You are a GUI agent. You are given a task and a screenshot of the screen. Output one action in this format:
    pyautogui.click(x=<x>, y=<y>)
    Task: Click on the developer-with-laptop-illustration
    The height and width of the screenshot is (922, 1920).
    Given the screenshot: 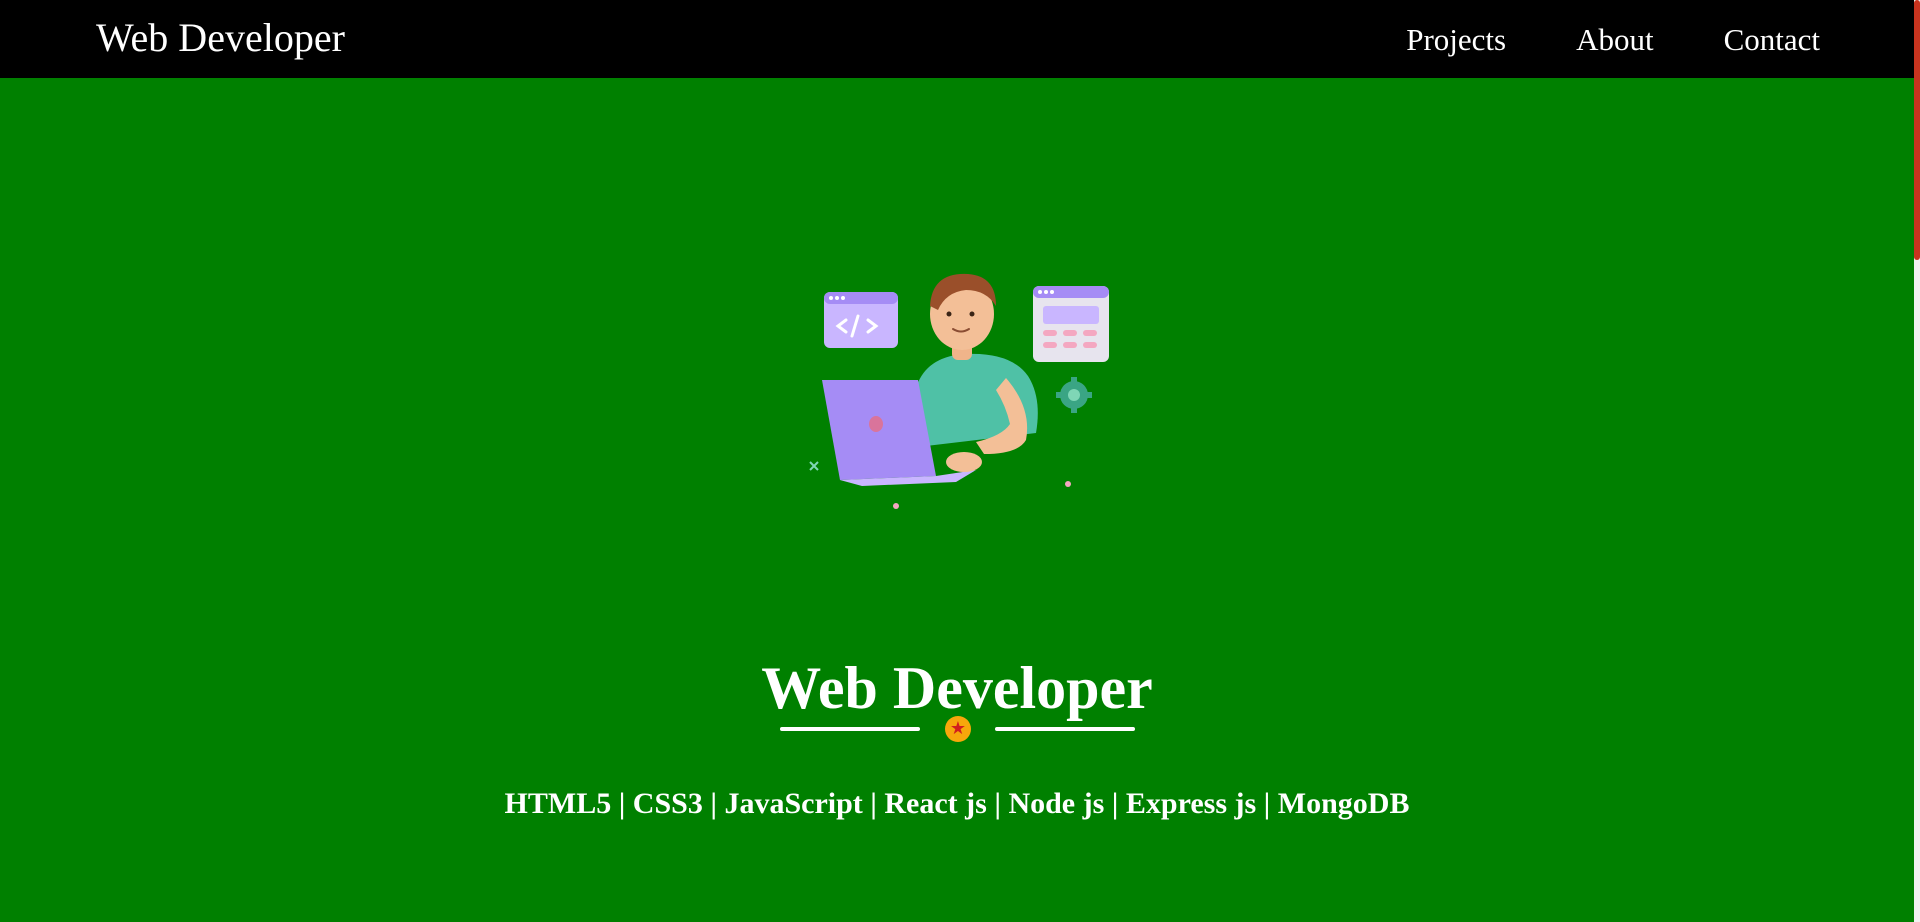 What is the action you would take?
    pyautogui.click(x=959, y=391)
    